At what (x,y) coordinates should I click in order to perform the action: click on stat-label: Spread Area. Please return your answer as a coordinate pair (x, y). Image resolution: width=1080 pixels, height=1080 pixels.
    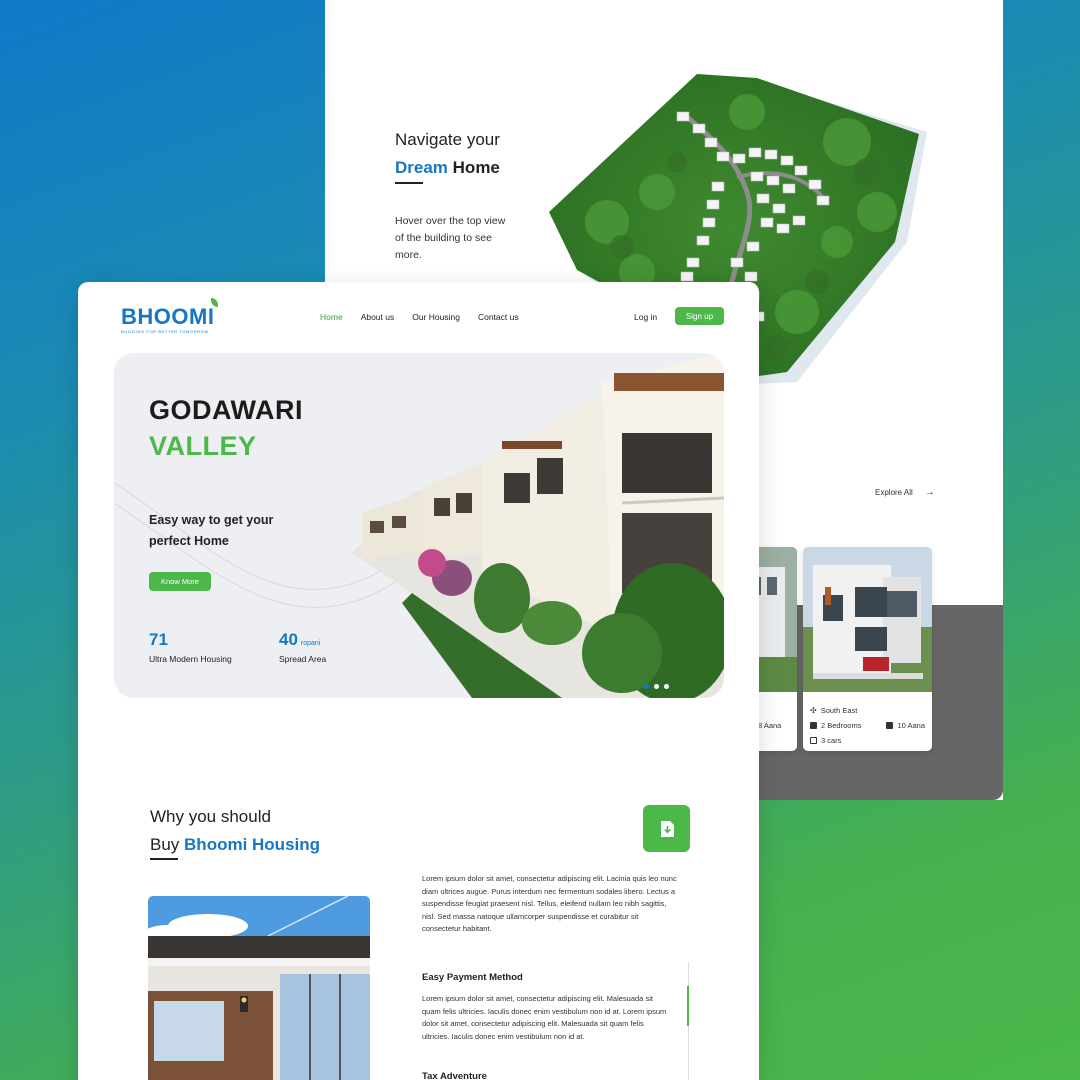
    Looking at the image, I should click on (303, 659).